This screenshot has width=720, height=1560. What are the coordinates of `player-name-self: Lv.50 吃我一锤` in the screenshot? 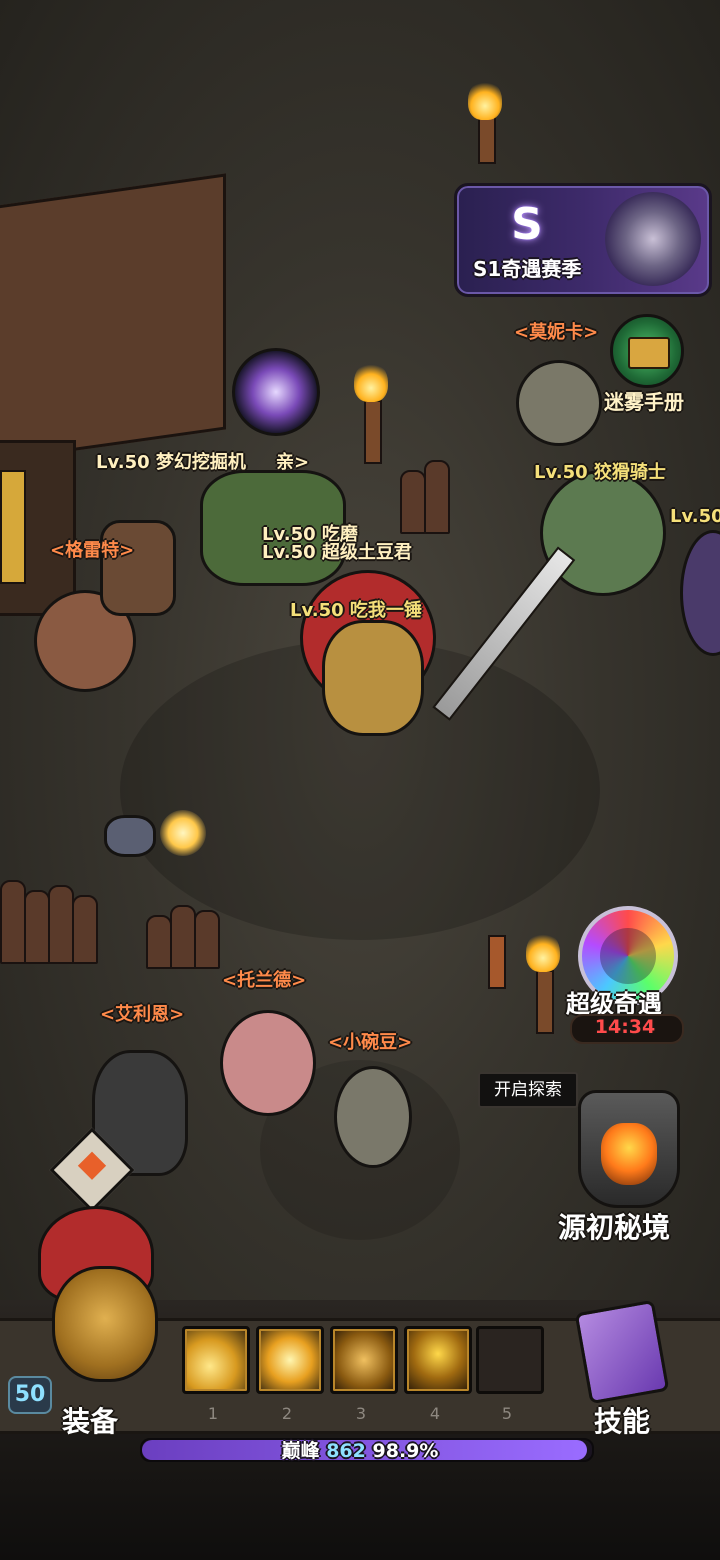 It's located at (356, 610).